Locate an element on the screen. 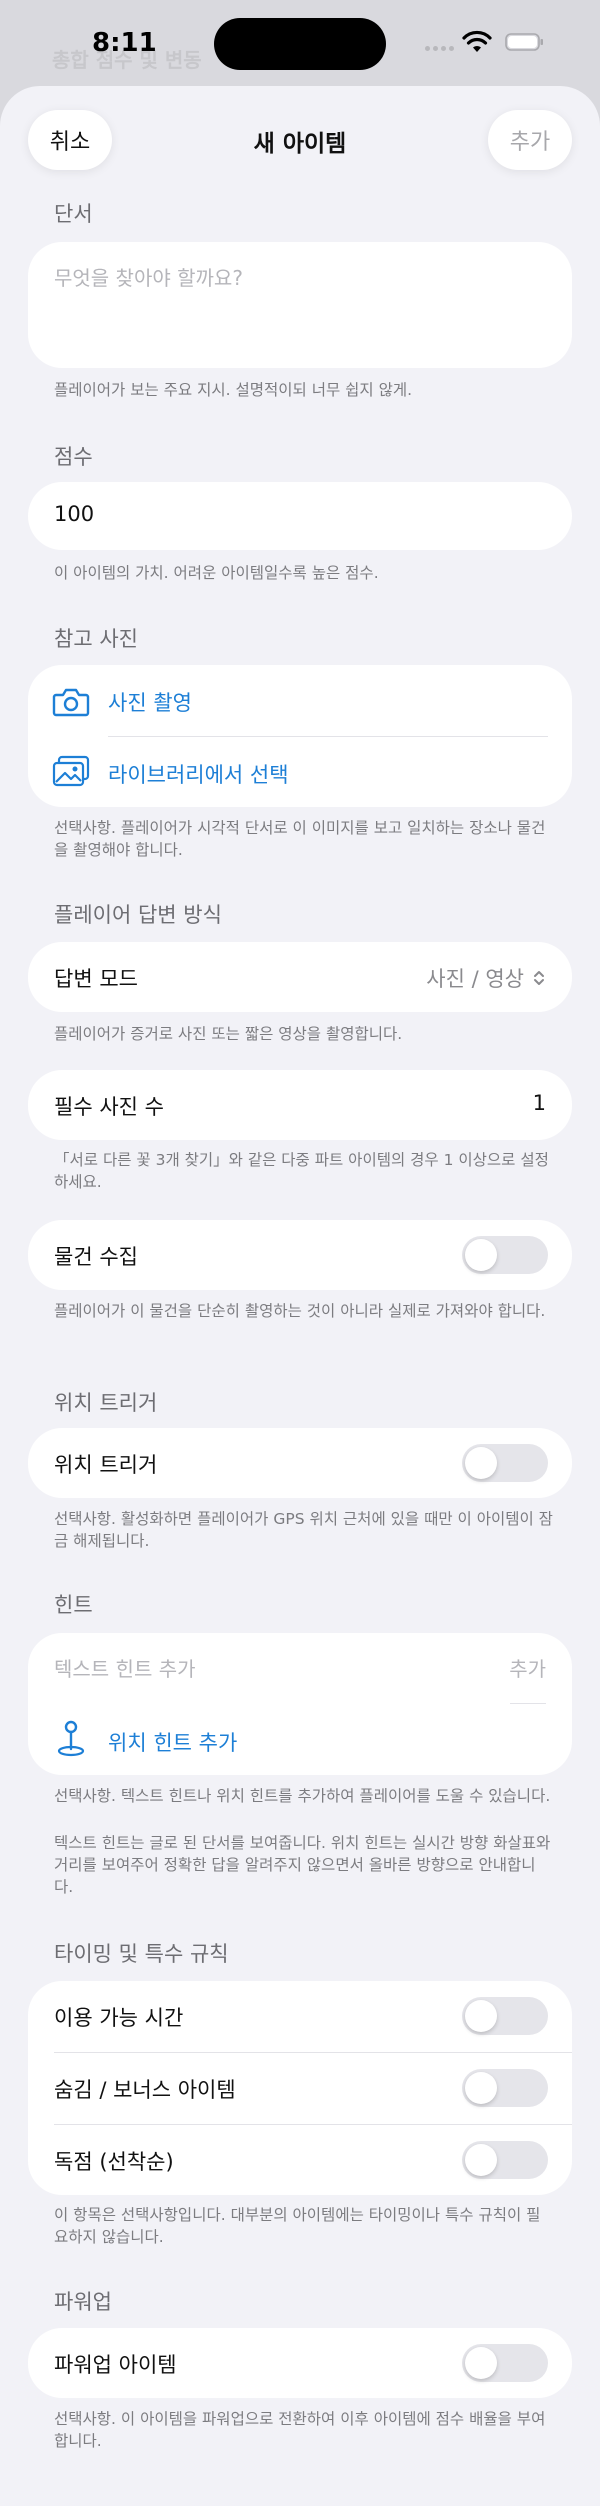 The width and height of the screenshot is (600, 2506). hints-header: 힌트 is located at coordinates (73, 1605).